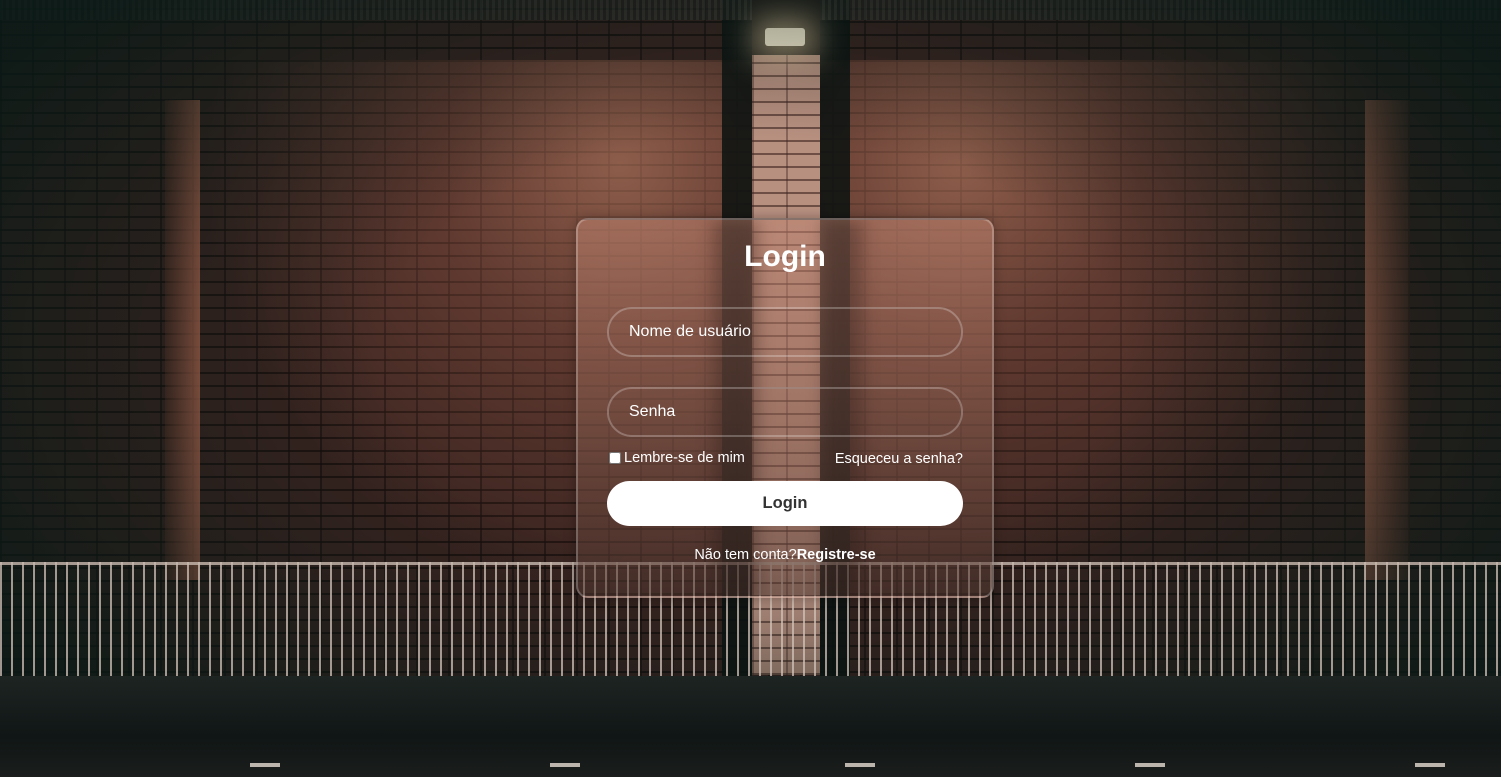  Describe the element at coordinates (615, 458) in the screenshot. I see `remember-checkbox` at that location.